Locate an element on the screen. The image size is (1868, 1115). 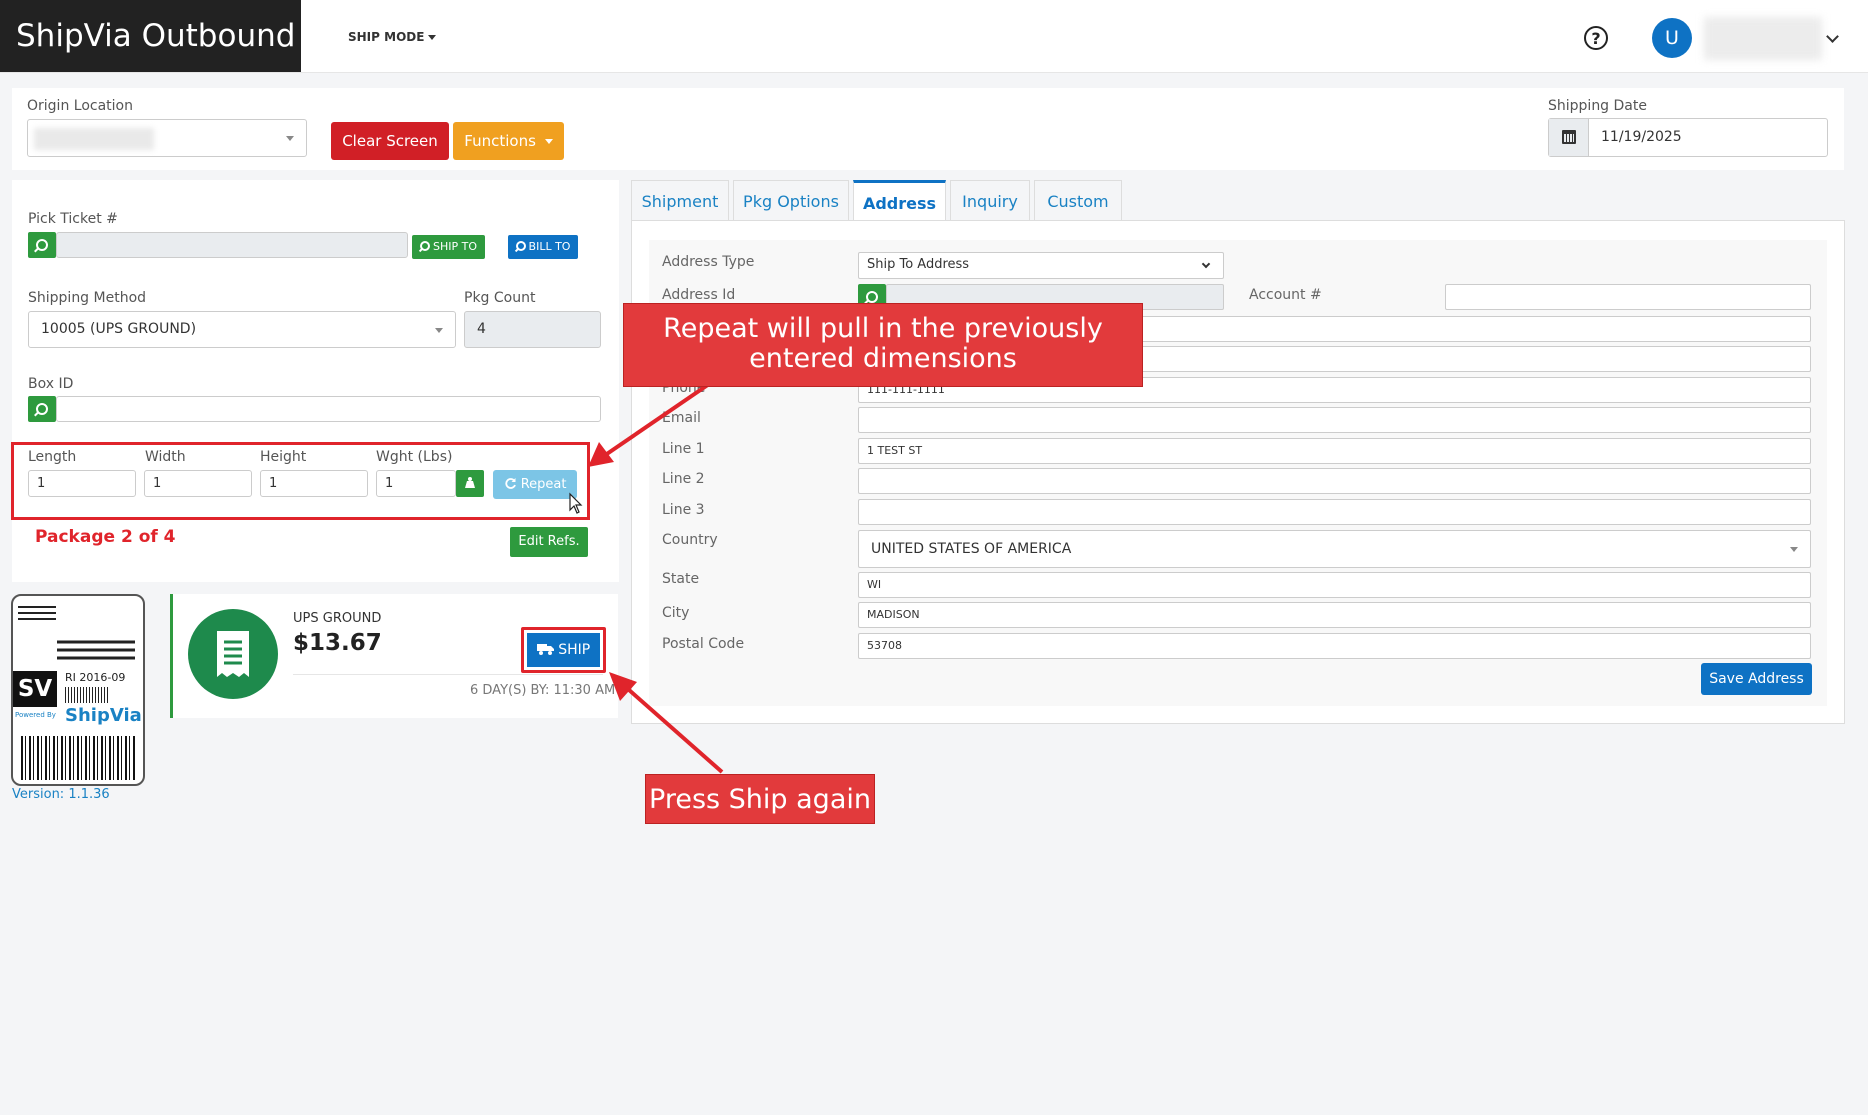
ship-callout: Press Ship again is located at coordinates (760, 799).